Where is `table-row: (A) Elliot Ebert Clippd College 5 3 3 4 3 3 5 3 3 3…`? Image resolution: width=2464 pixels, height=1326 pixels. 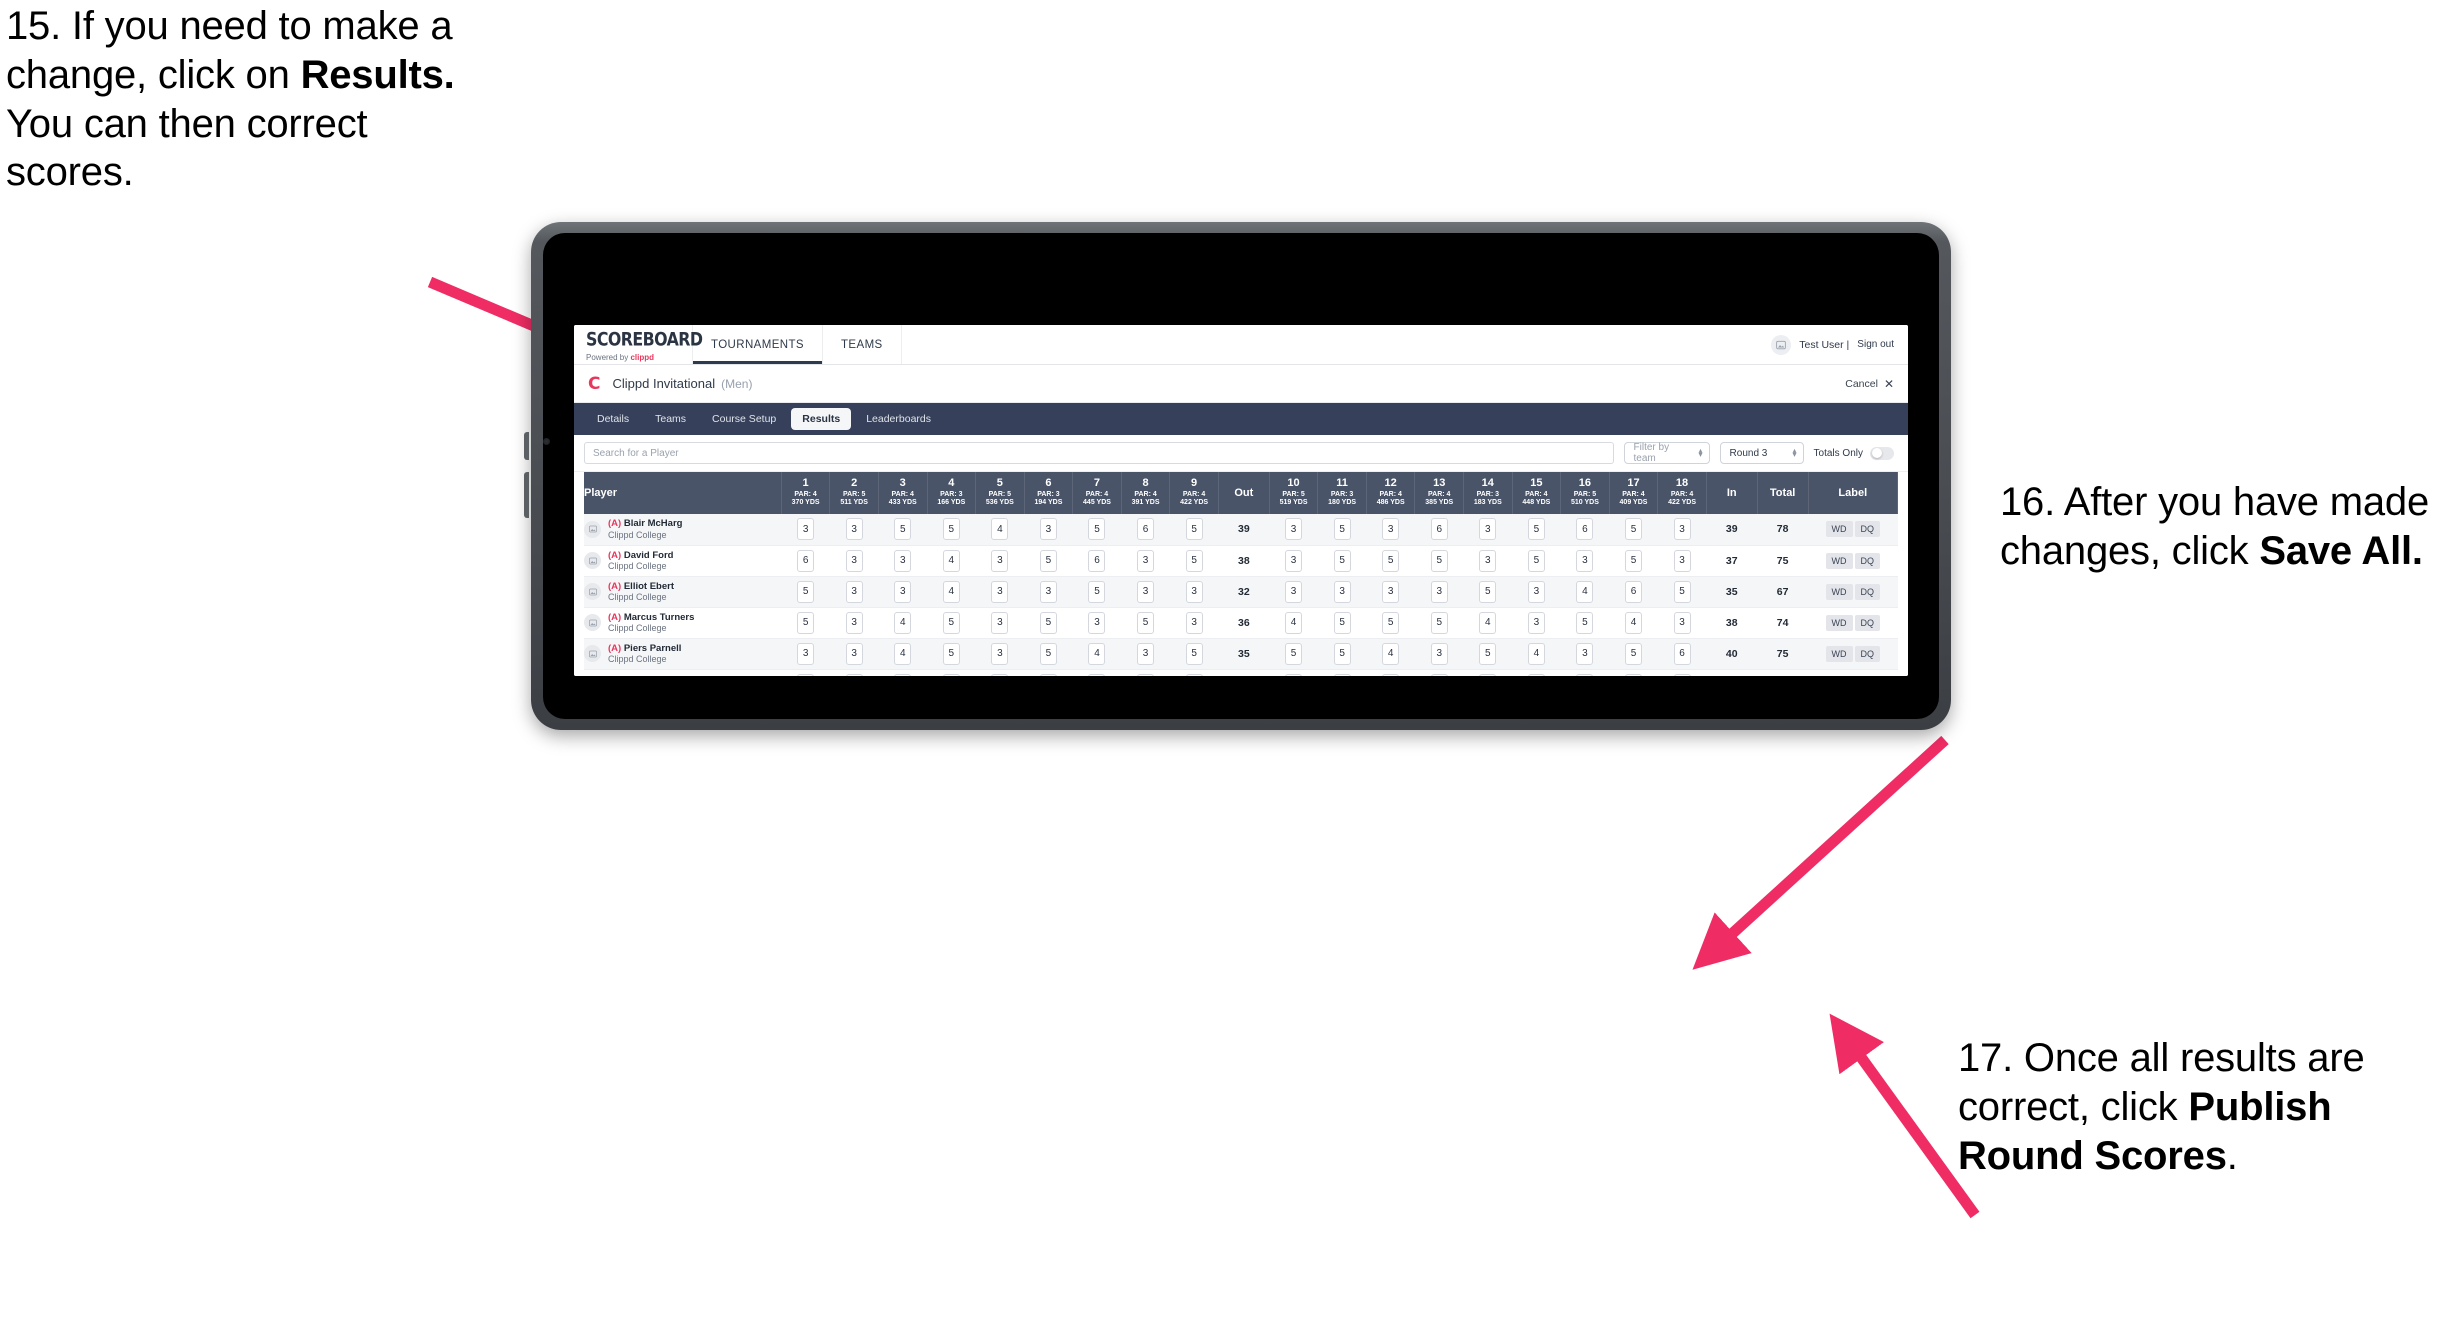 table-row: (A) Elliot Ebert Clippd College 5 3 3 4 3 3 5 3 3 3… is located at coordinates (1241, 592).